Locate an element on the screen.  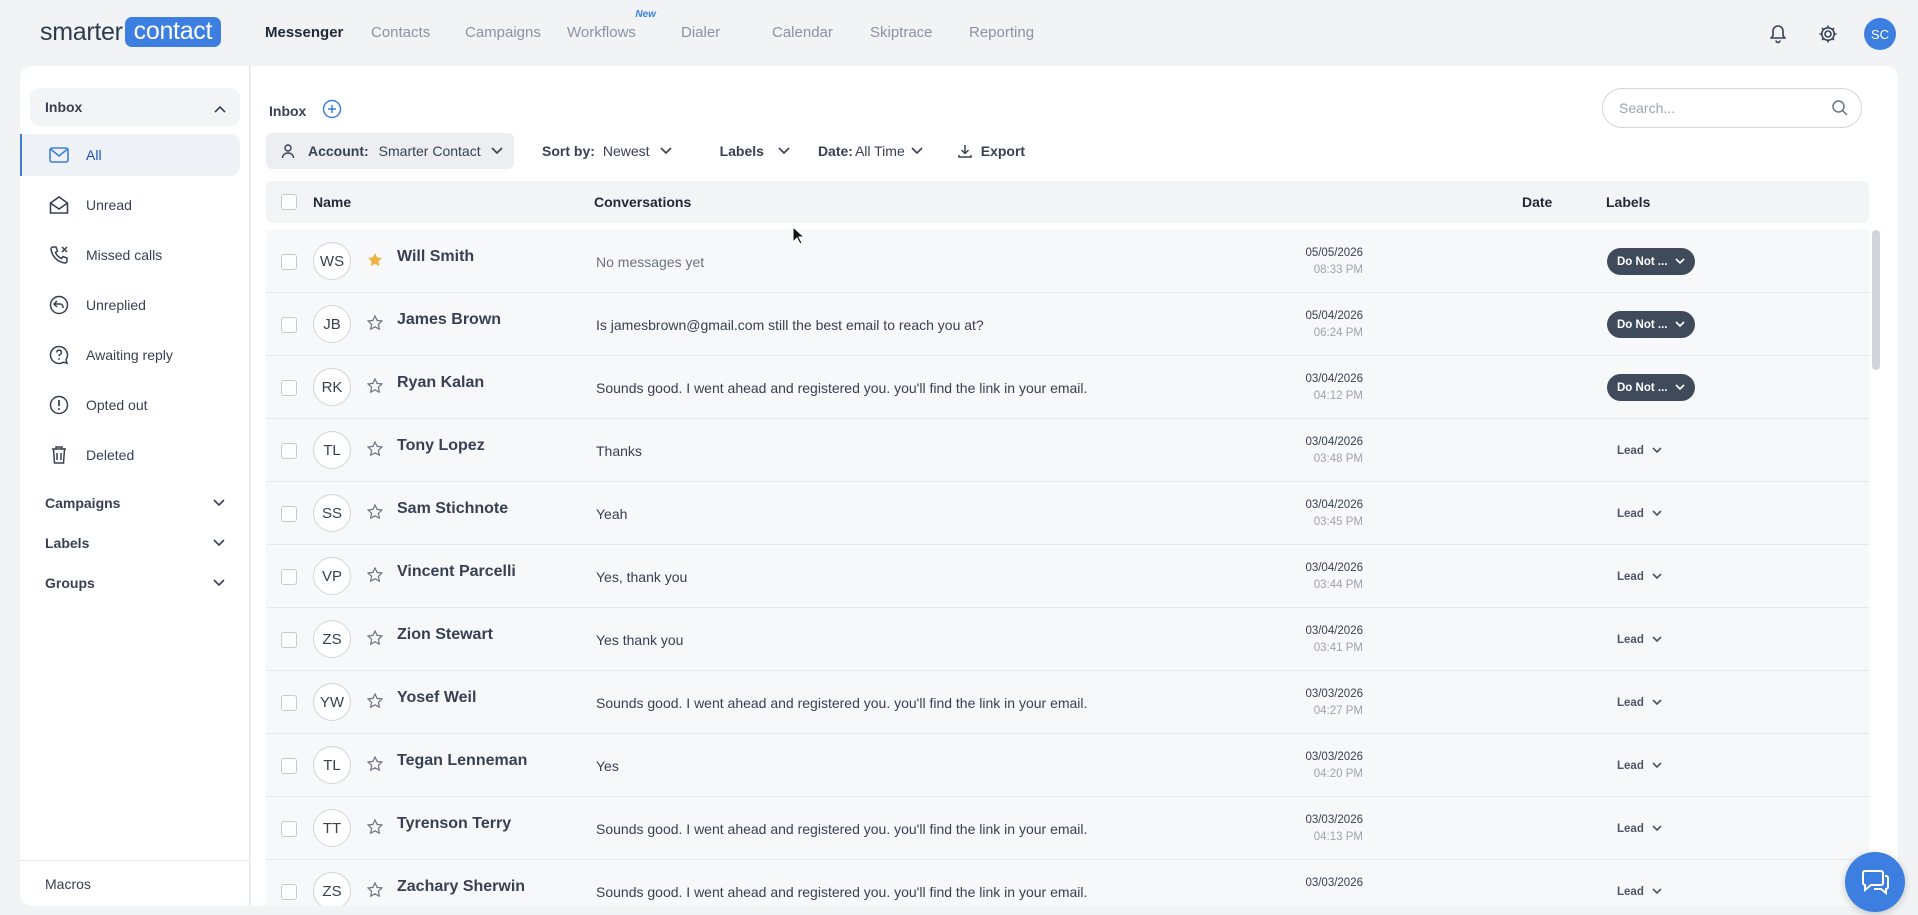
labels-filter: Labels is located at coordinates (755, 151).